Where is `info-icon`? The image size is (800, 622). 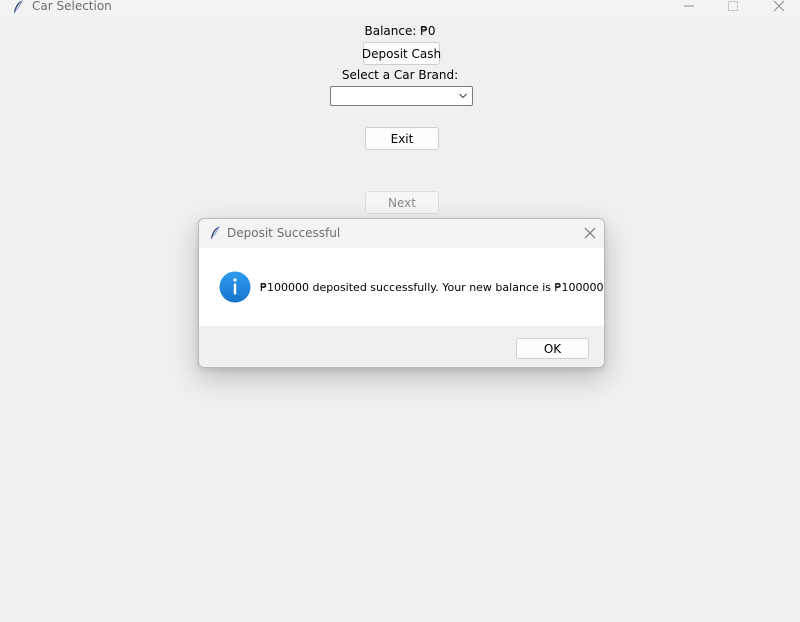 info-icon is located at coordinates (235, 287).